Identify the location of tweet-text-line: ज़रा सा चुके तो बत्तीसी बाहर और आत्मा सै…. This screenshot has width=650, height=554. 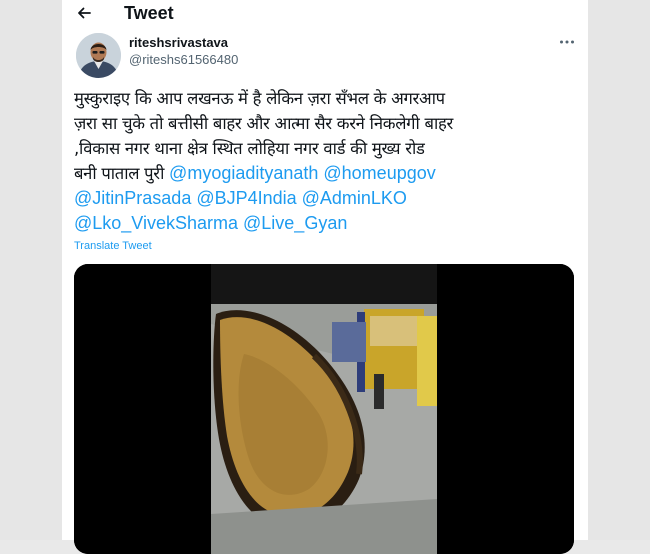
(263, 123).